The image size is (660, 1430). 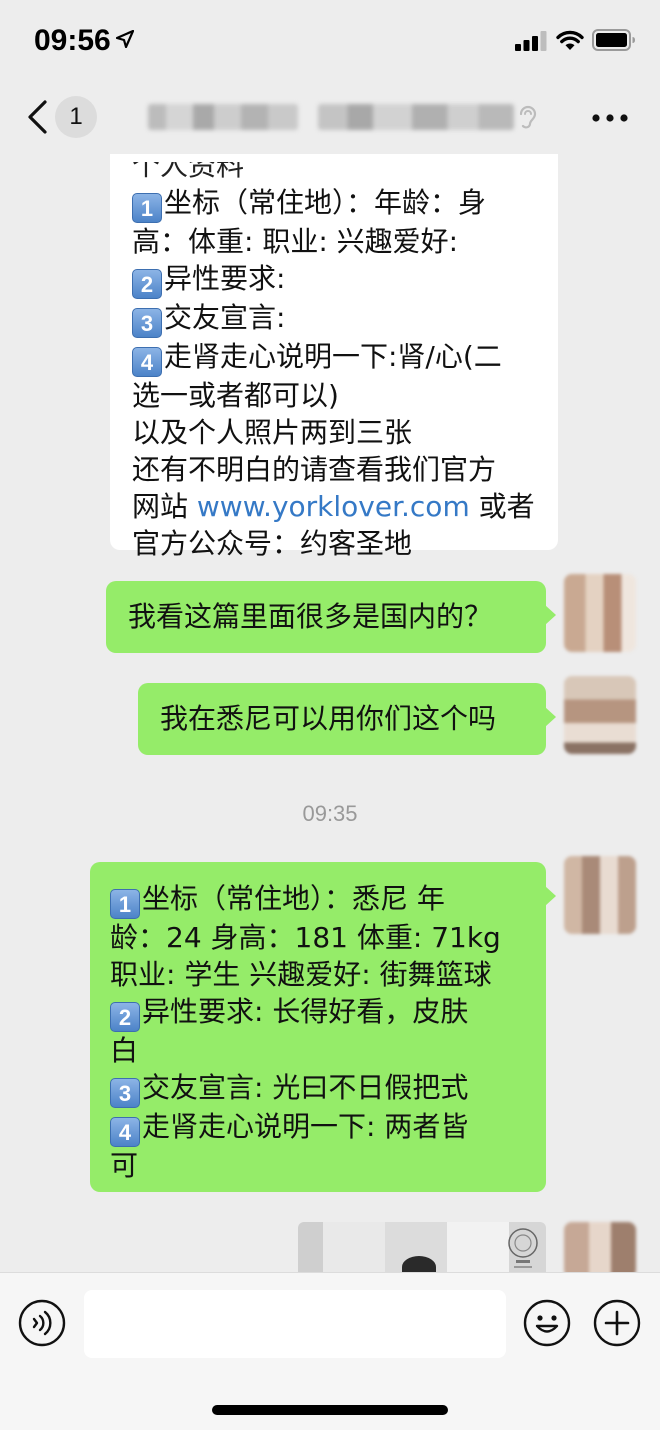 I want to click on message-text: 异性要求: 长得好看，皮肤, so click(x=305, y=1011).